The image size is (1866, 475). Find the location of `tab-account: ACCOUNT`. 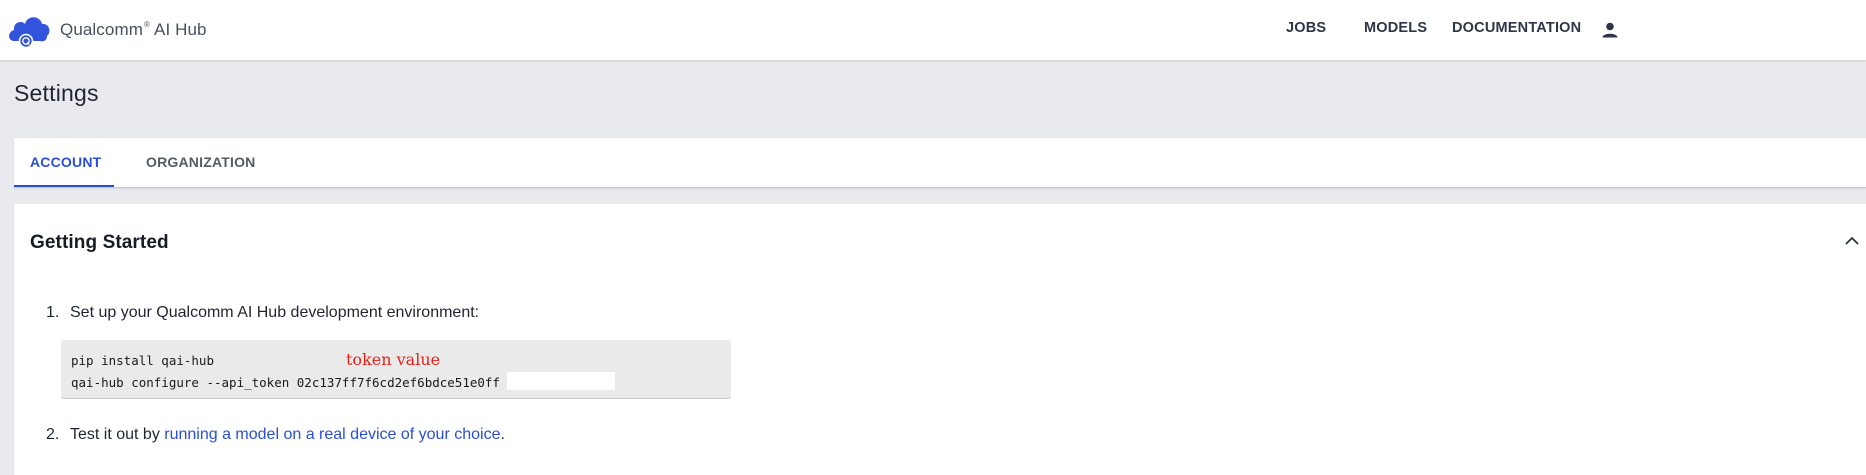

tab-account: ACCOUNT is located at coordinates (64, 162).